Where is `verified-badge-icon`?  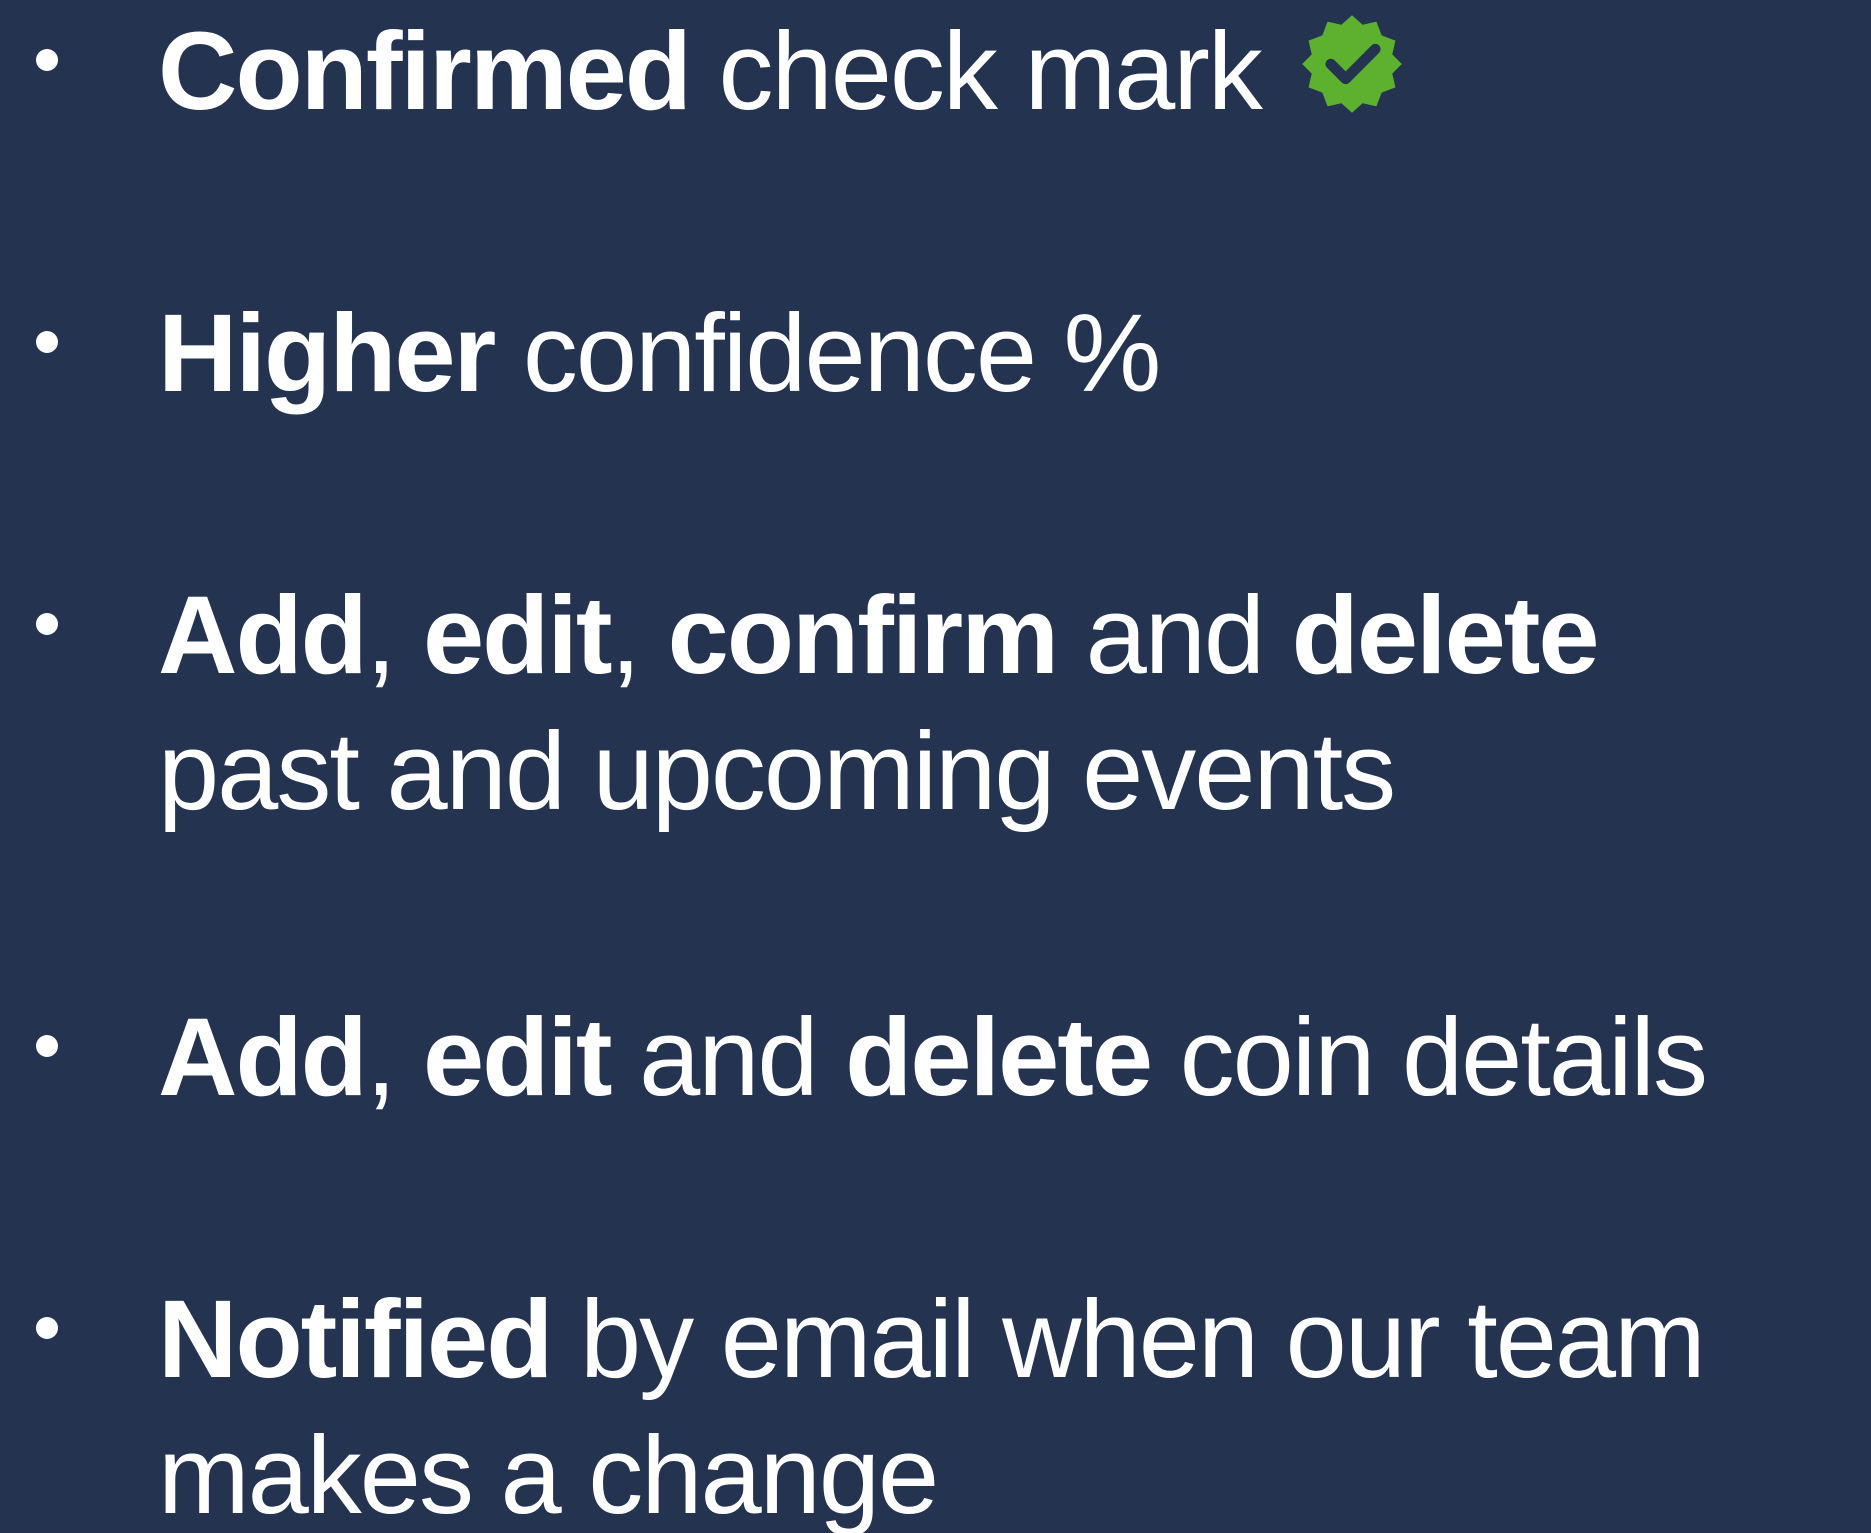
verified-badge-icon is located at coordinates (1352, 64).